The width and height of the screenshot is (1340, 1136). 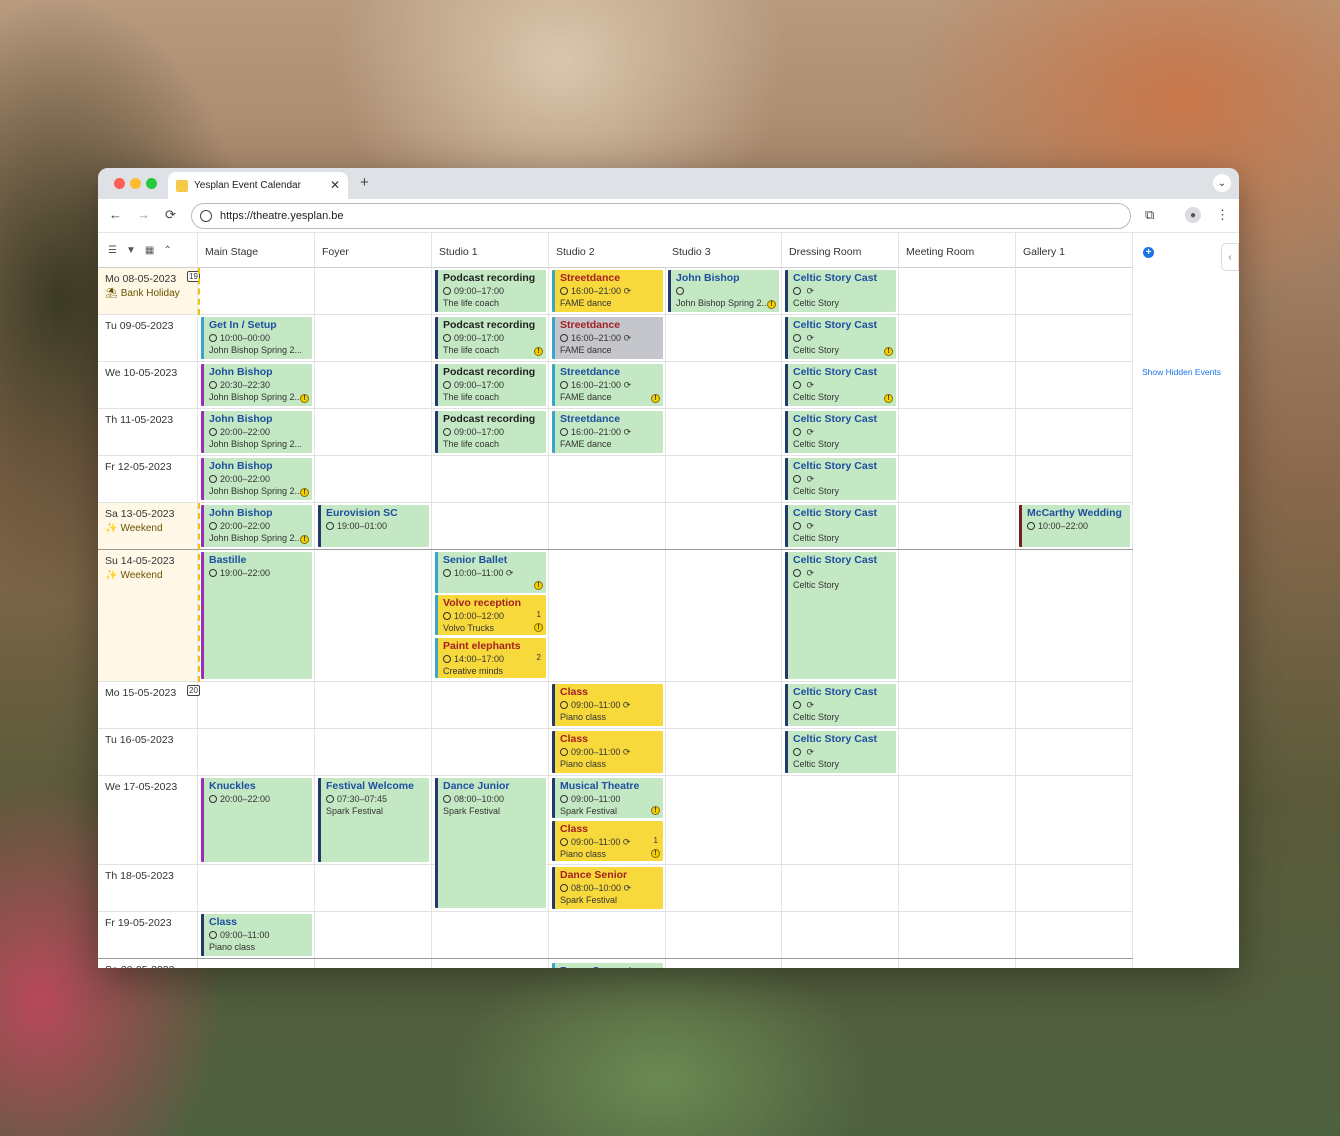 What do you see at coordinates (1149, 215) in the screenshot?
I see `extensions-icon: ⧉` at bounding box center [1149, 215].